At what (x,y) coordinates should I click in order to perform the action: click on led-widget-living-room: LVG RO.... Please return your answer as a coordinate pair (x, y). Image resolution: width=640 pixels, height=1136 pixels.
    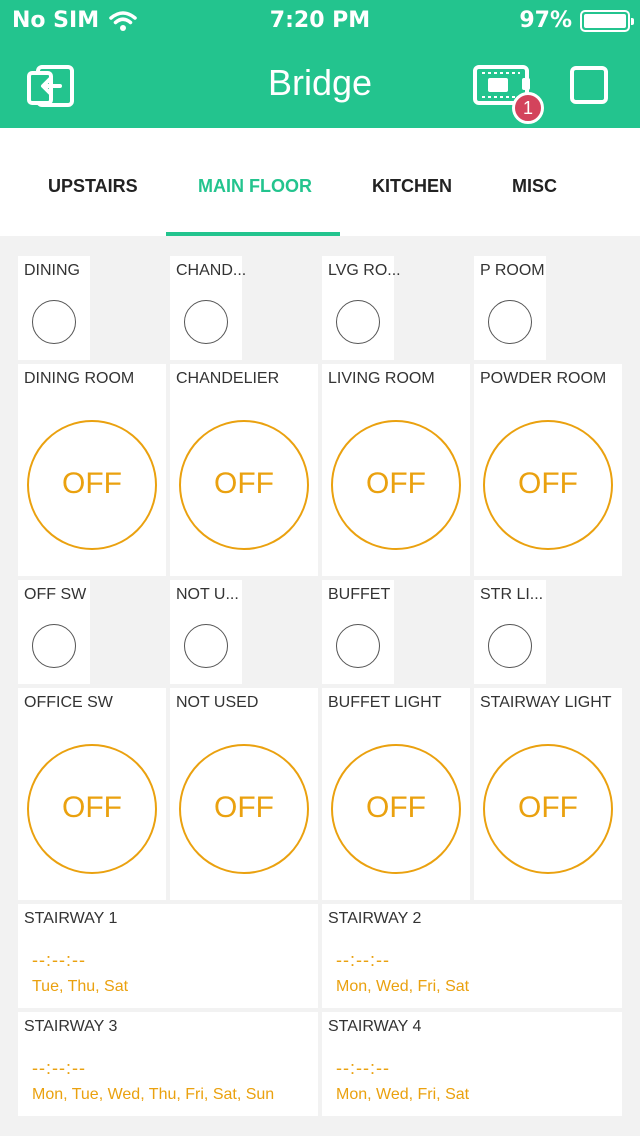
    Looking at the image, I should click on (361, 308).